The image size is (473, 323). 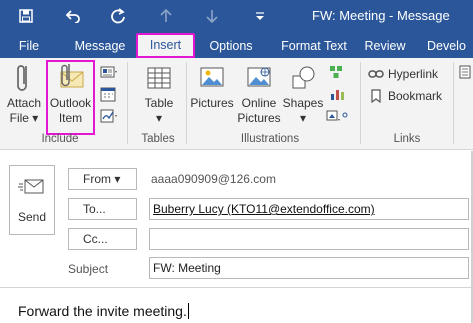 I want to click on window-title: FW: Meeting - Message, so click(x=381, y=15).